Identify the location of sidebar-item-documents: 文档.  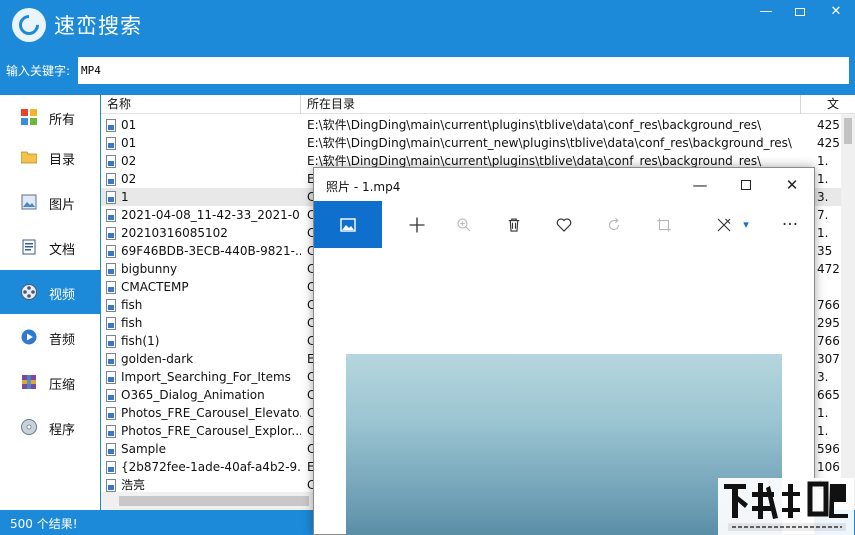
(50, 247).